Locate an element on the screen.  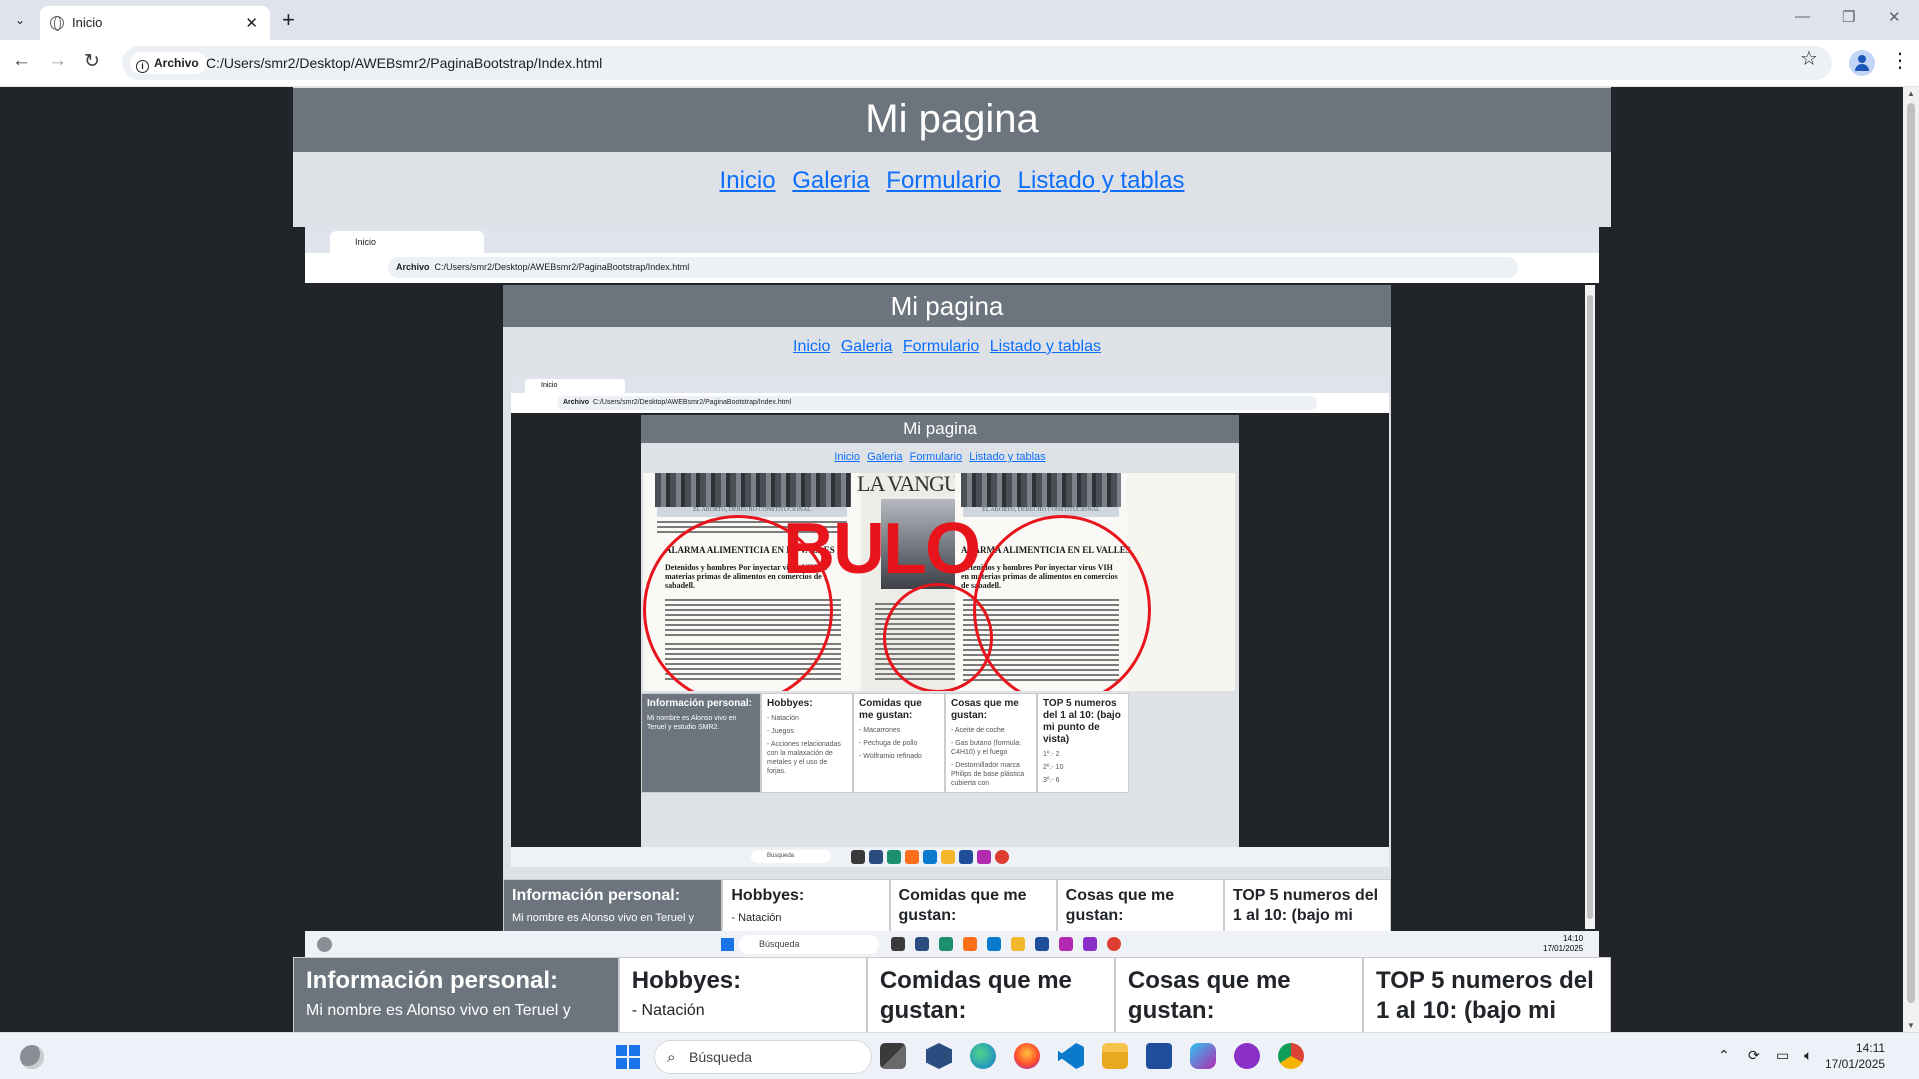
close-window-button: ✕ is located at coordinates (1894, 17).